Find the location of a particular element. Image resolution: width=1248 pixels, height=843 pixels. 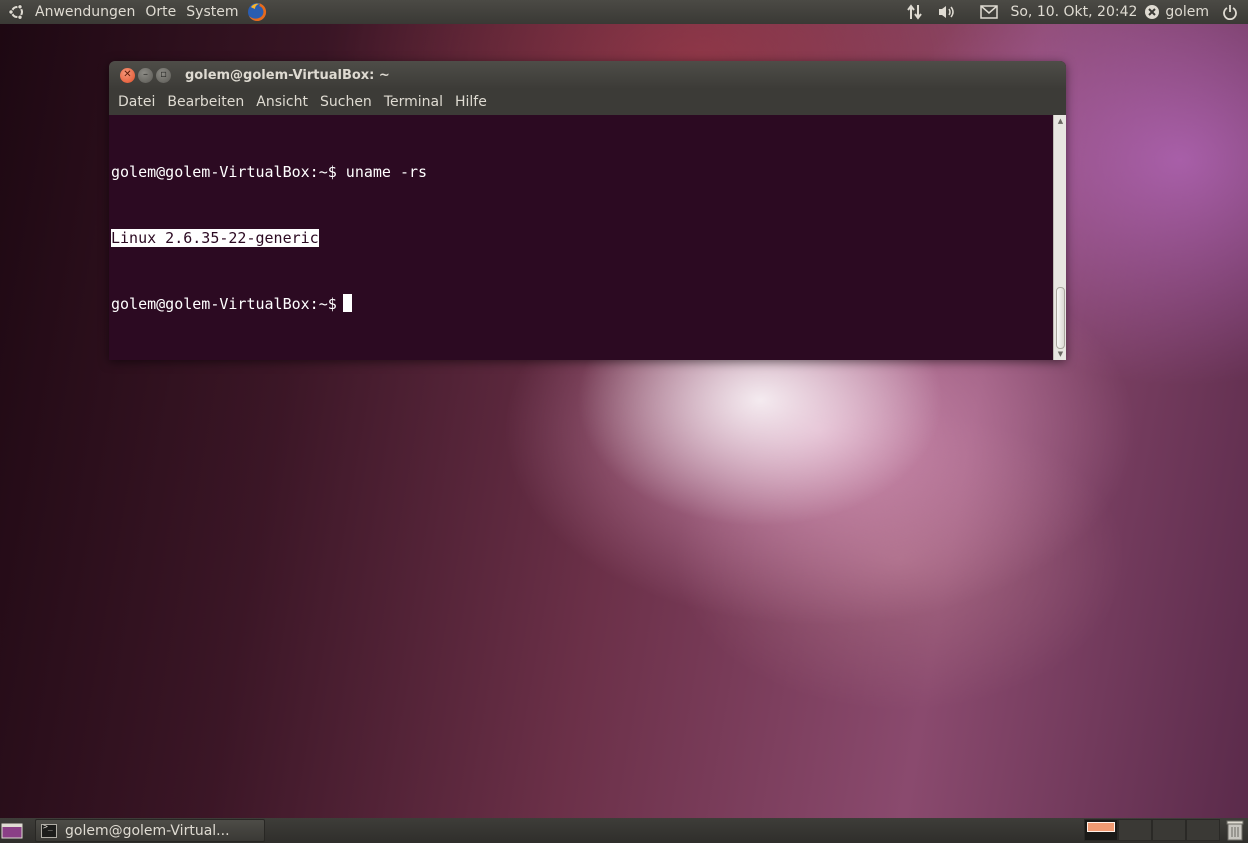

network-icon is located at coordinates (915, 12).